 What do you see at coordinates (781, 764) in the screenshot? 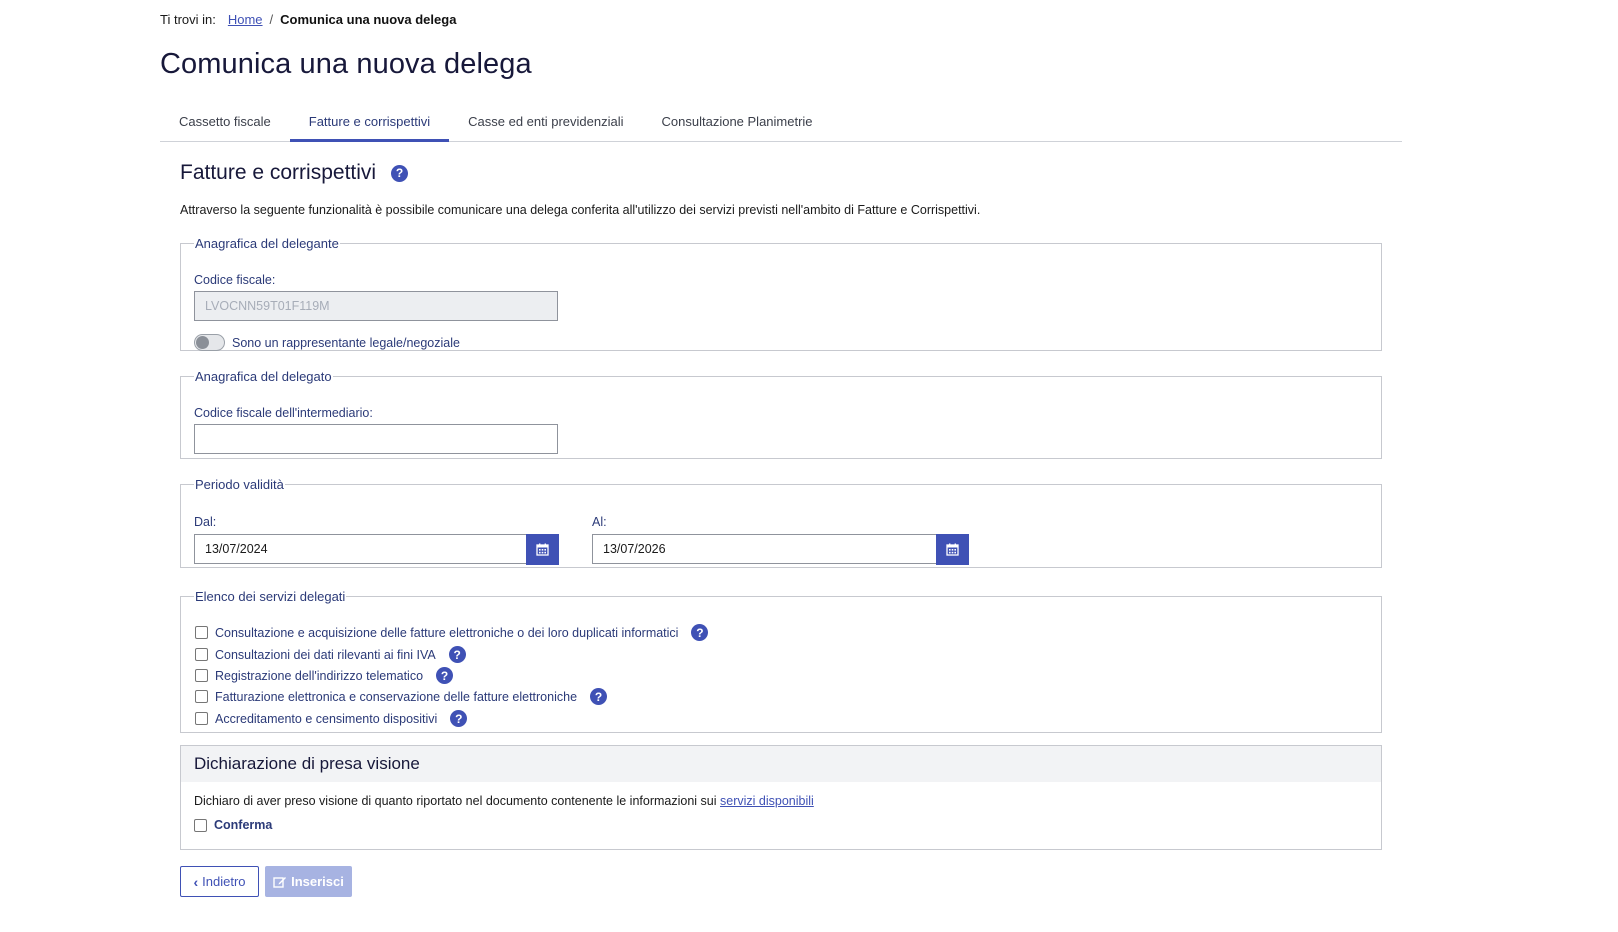
I see `dichiarazione-title: Dichiarazione di presa visione` at bounding box center [781, 764].